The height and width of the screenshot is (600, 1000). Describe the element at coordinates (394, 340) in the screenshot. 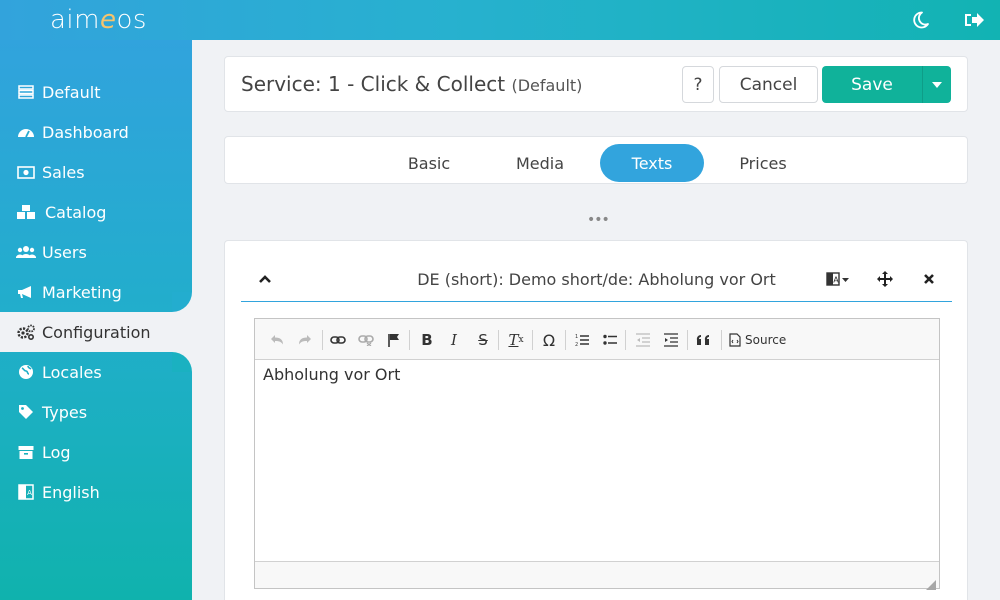

I see `anchor-flag-icon` at that location.